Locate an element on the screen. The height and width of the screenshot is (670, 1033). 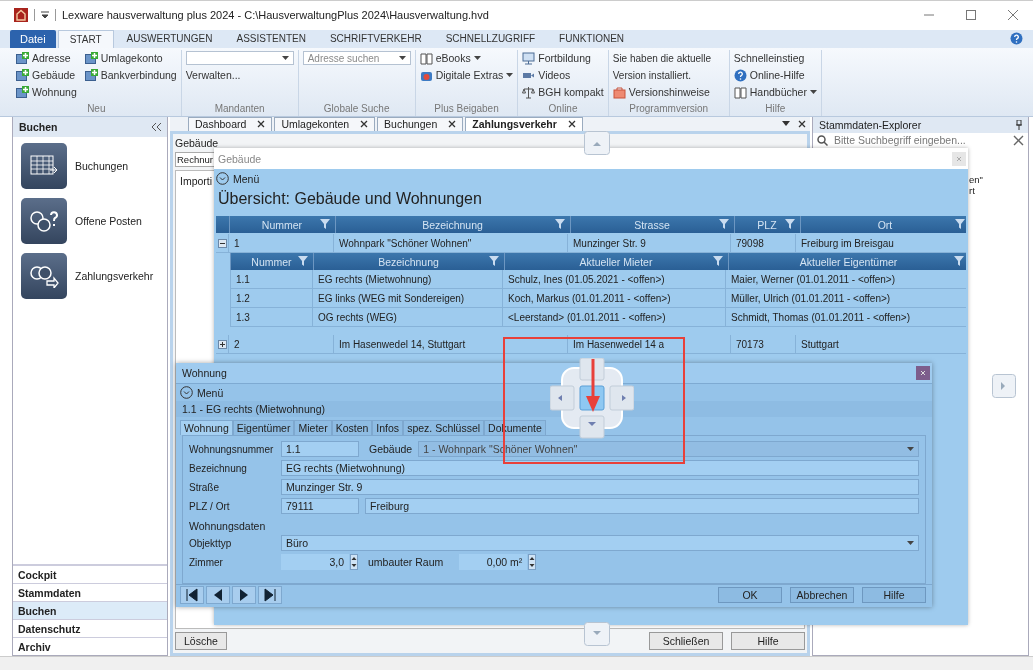
table-cell: Müller, Ulrich (01.01.2011 - <offen>) is located at coordinates (845, 298).